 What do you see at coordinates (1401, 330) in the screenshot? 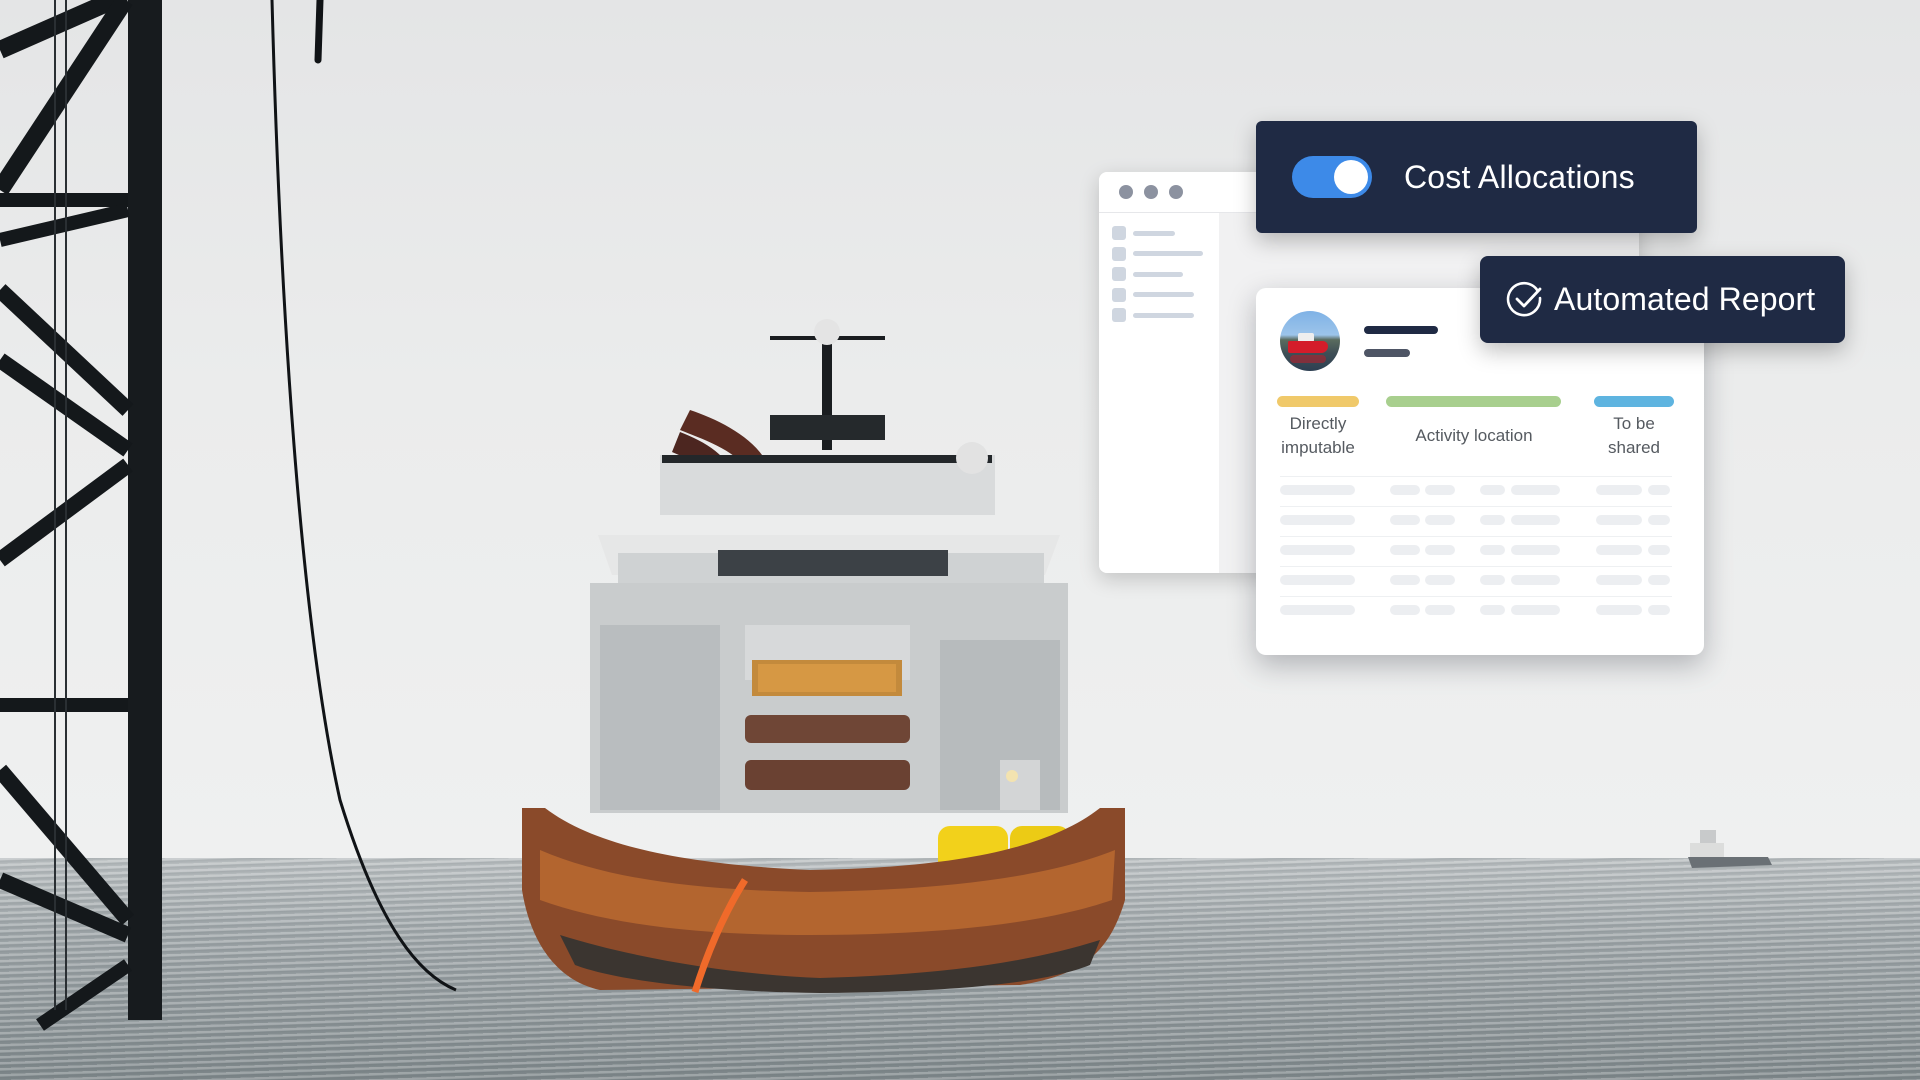
I see `vessel-name-placeholder` at bounding box center [1401, 330].